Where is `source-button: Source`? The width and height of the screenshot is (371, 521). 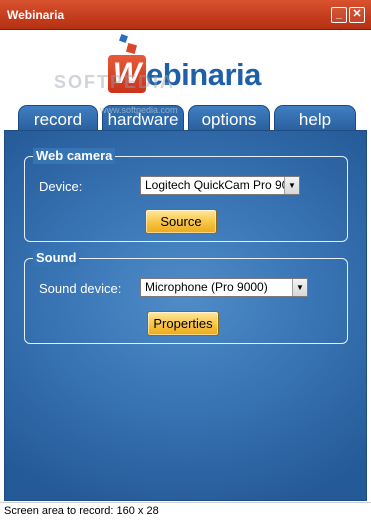 source-button: Source is located at coordinates (181, 221).